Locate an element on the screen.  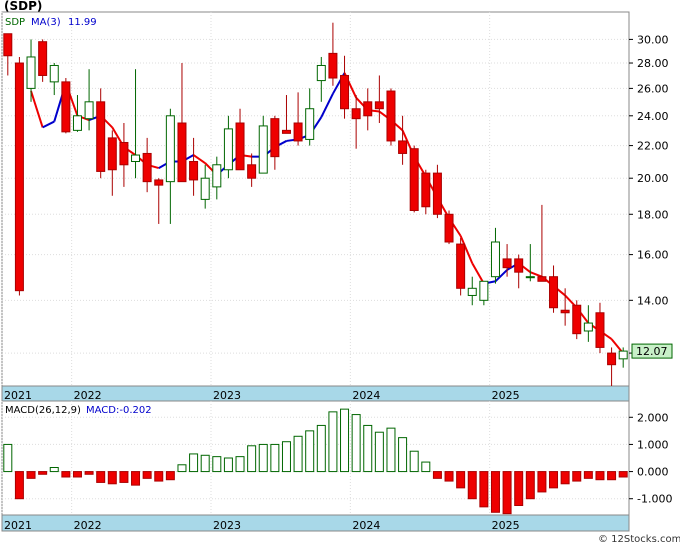
price-x-tick-label: 2023 is located at coordinates (227, 395).